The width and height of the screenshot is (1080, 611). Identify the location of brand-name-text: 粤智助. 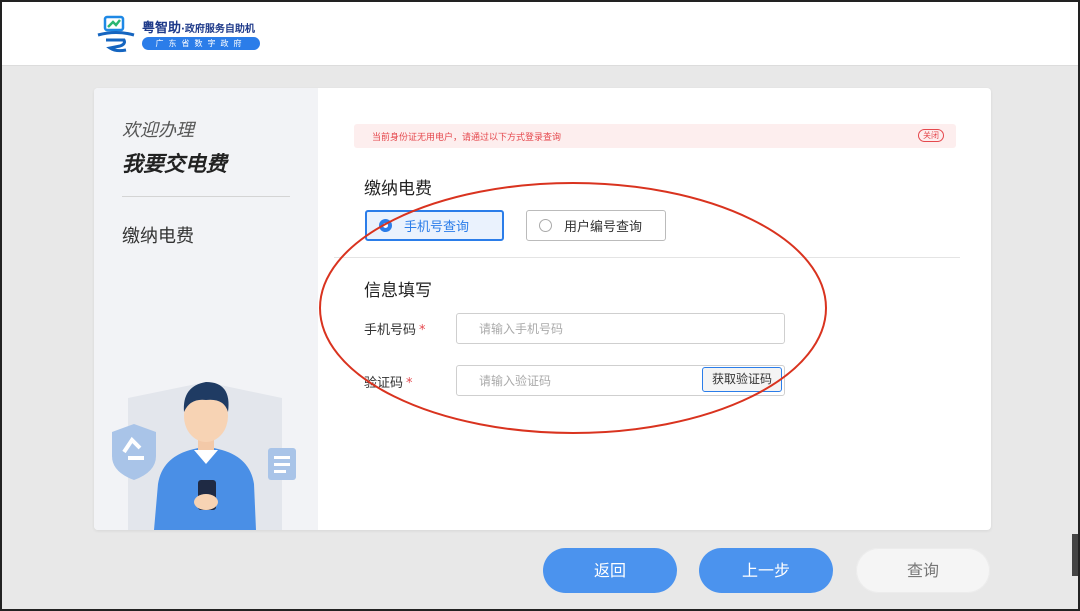
(162, 28).